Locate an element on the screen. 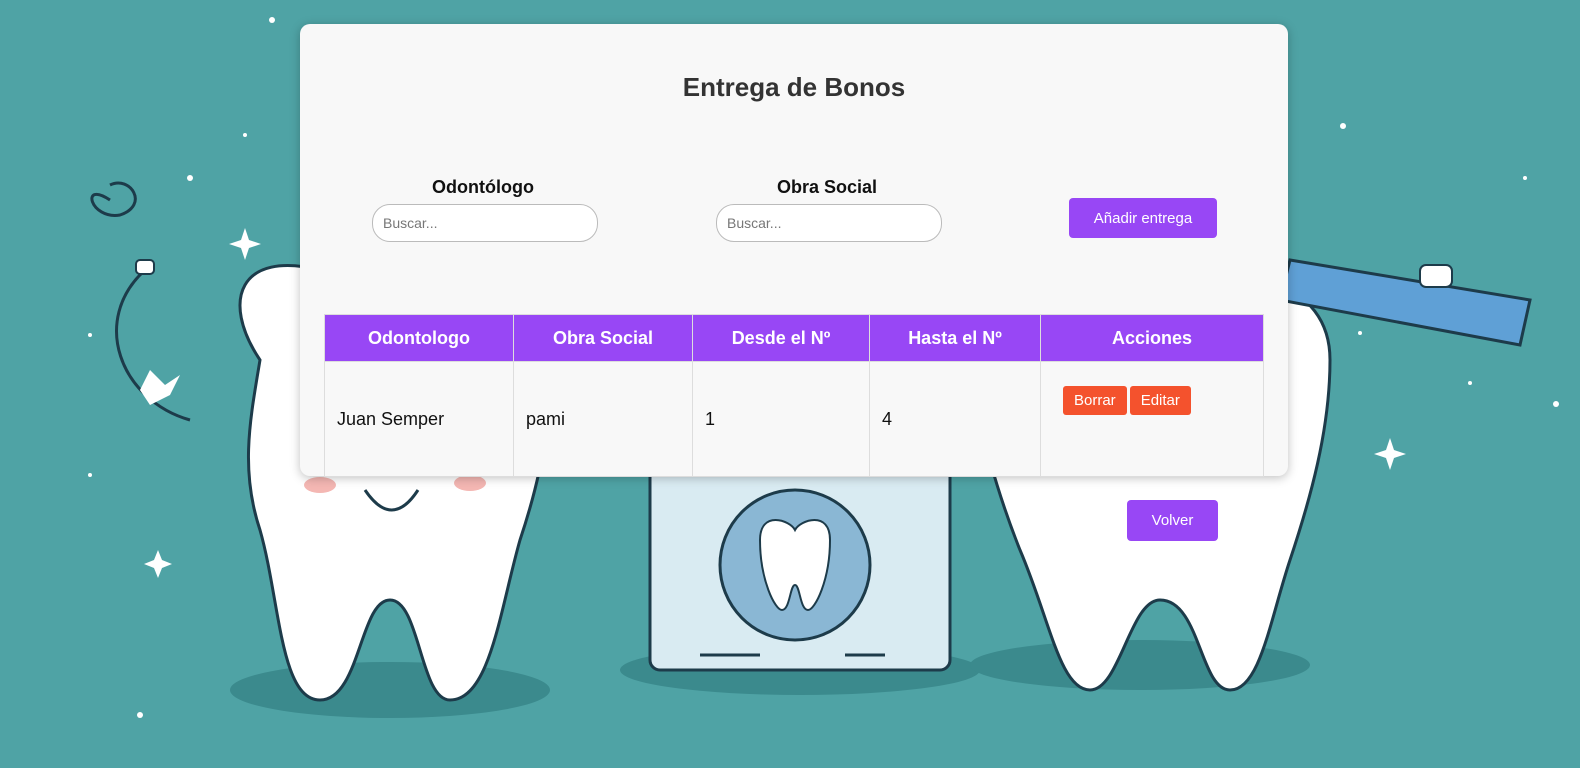  cell-obra-social: pami is located at coordinates (603, 419).